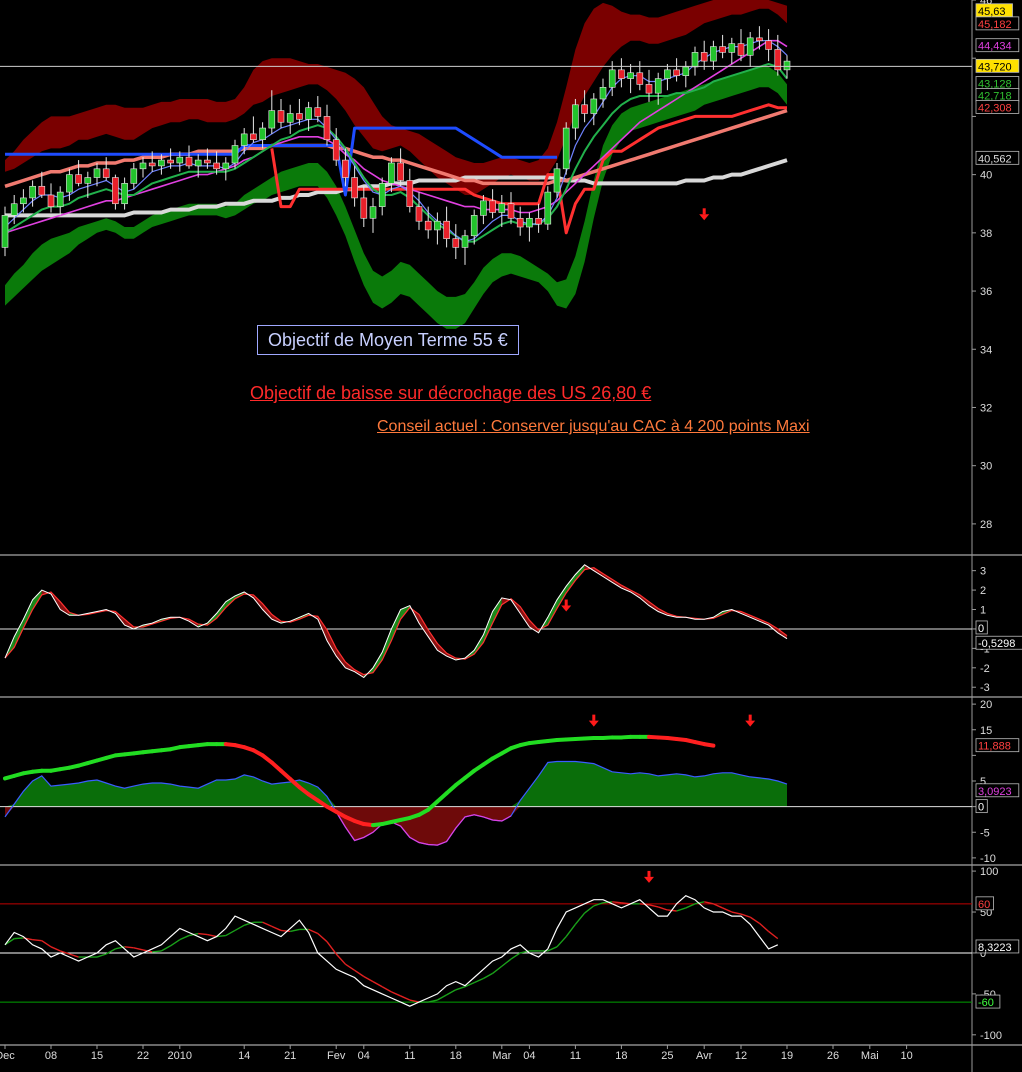 This screenshot has width=1022, height=1072. Describe the element at coordinates (704, 211) in the screenshot. I see `price-arrow-0-shaft` at that location.